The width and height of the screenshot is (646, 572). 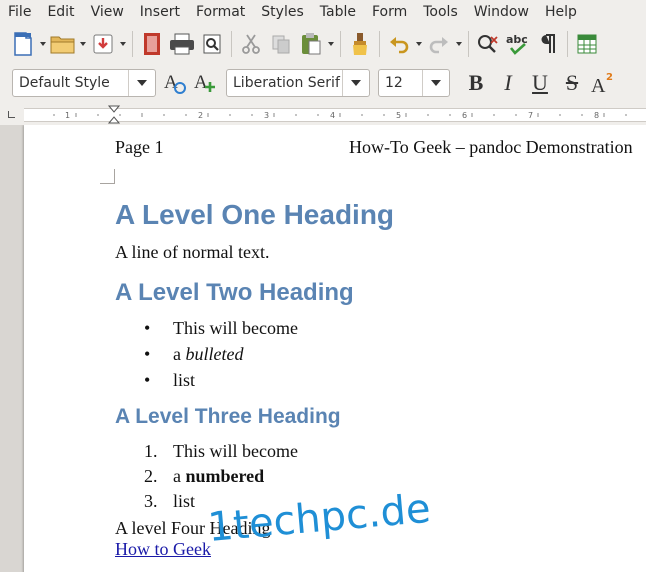 What do you see at coordinates (331, 44) in the screenshot?
I see `paste-dropdown-icon` at bounding box center [331, 44].